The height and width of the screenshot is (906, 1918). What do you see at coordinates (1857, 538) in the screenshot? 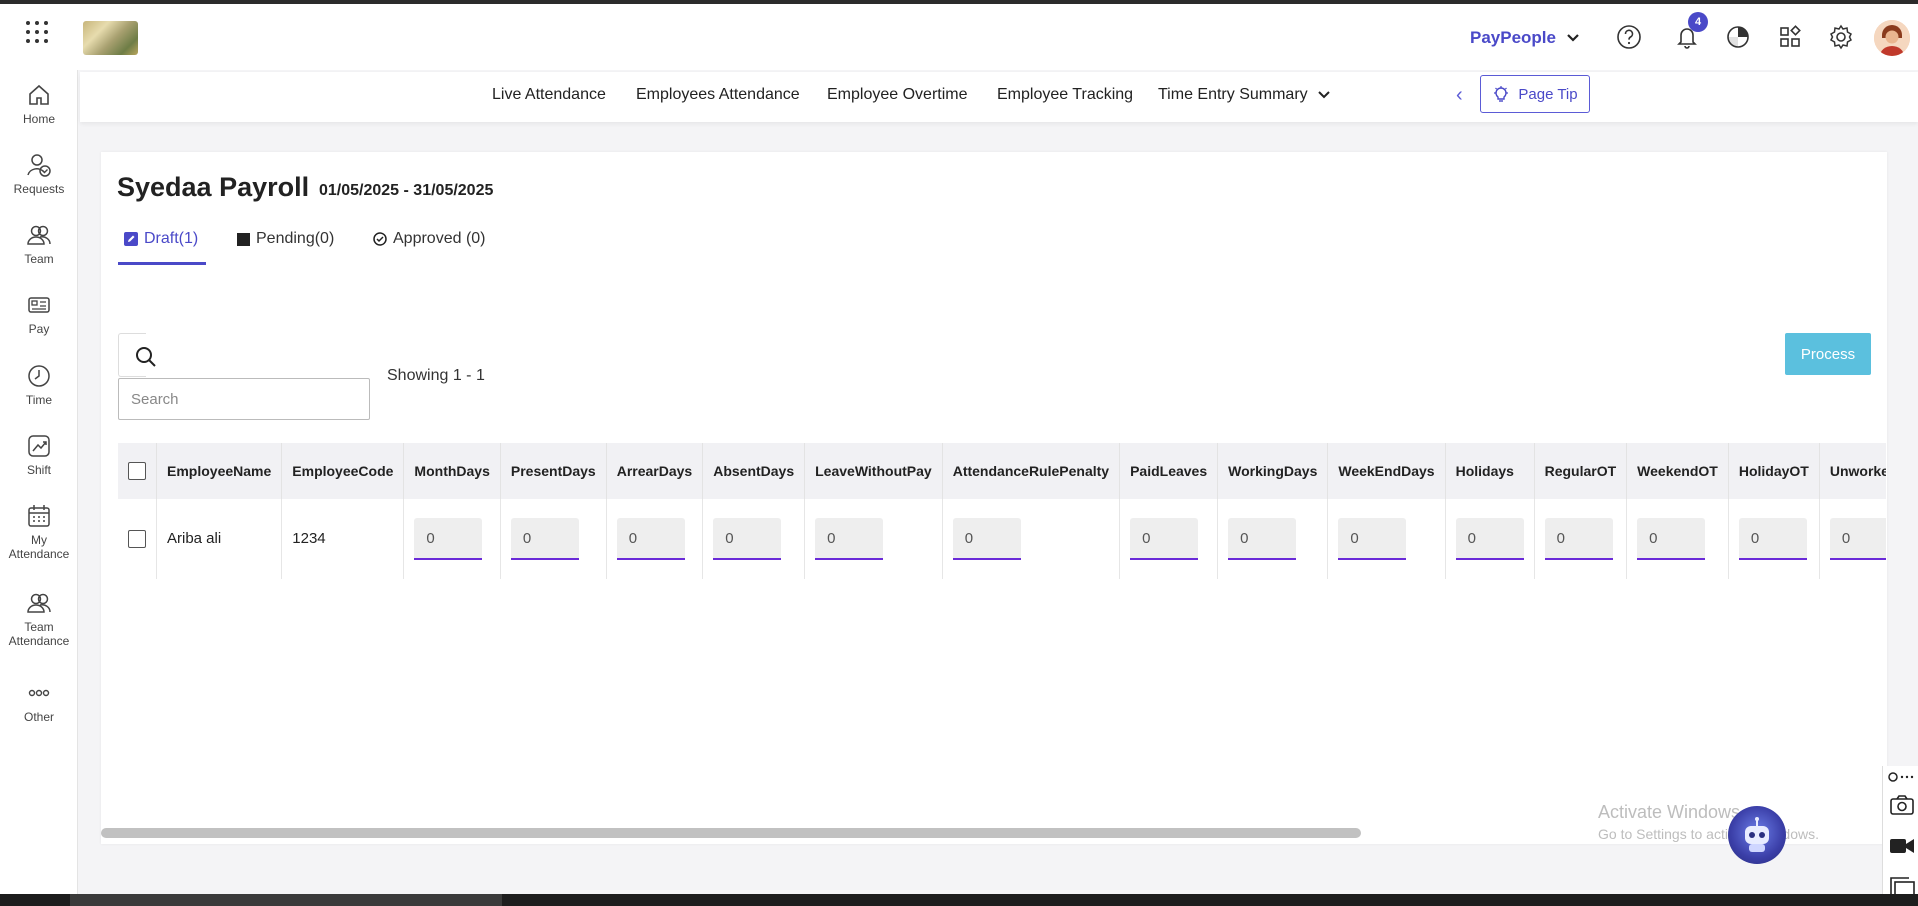
I see `unworked-days-input: 0` at bounding box center [1857, 538].